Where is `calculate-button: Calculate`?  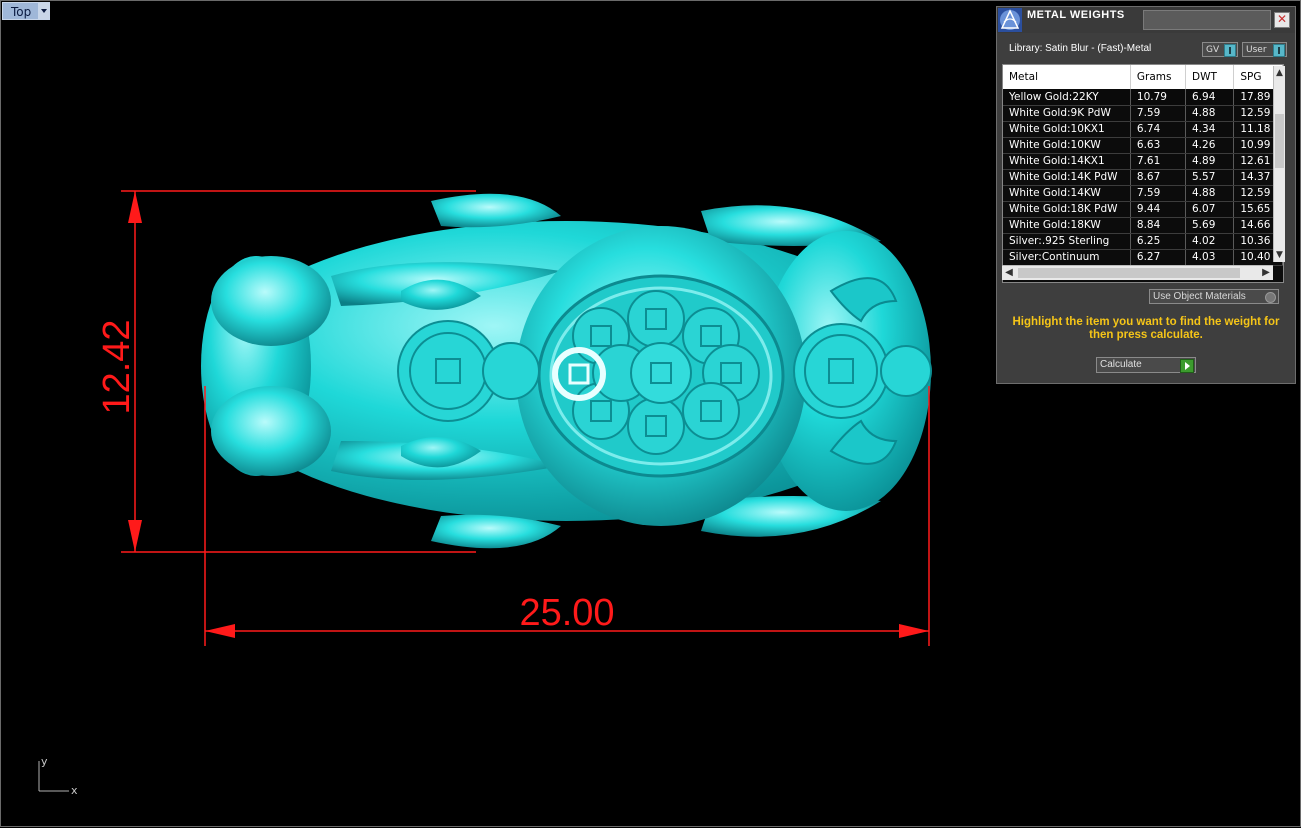
calculate-button: Calculate is located at coordinates (1146, 365).